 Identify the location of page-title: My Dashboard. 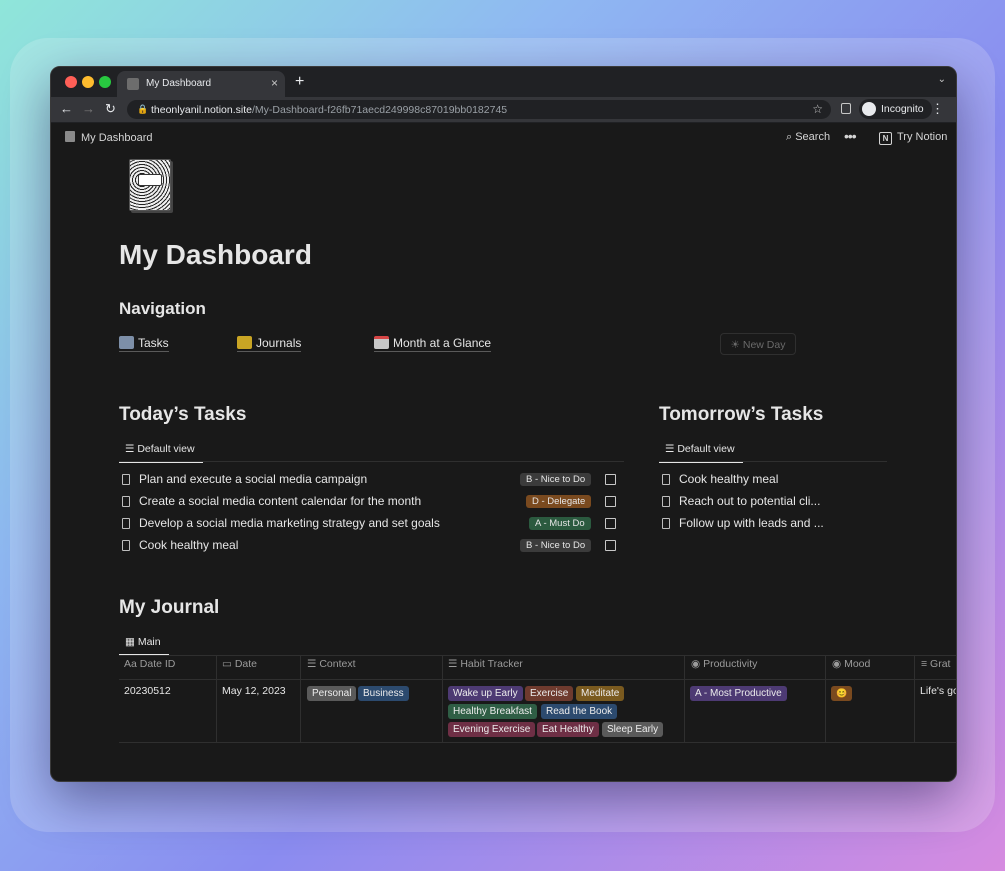
(215, 254).